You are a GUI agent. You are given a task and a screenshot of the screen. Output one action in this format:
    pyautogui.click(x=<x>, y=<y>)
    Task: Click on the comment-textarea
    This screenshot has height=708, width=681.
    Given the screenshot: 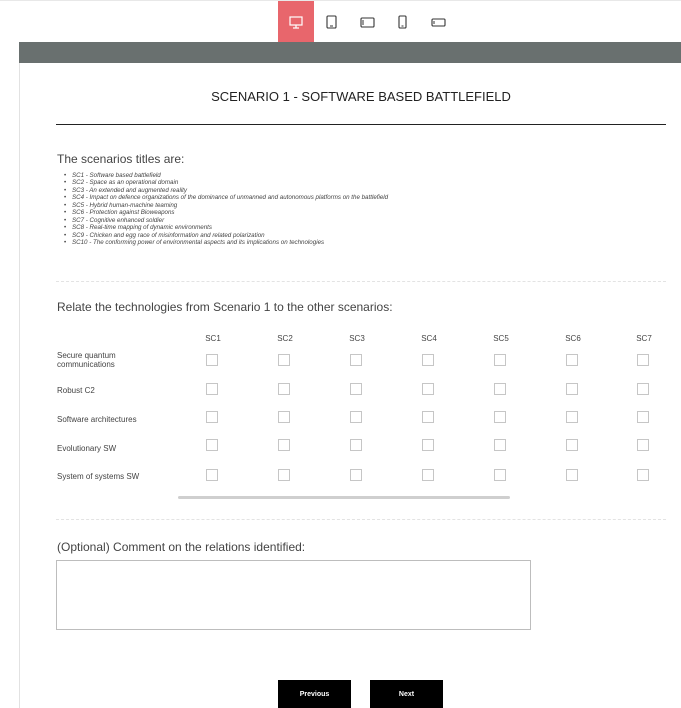 What is the action you would take?
    pyautogui.click(x=293, y=595)
    